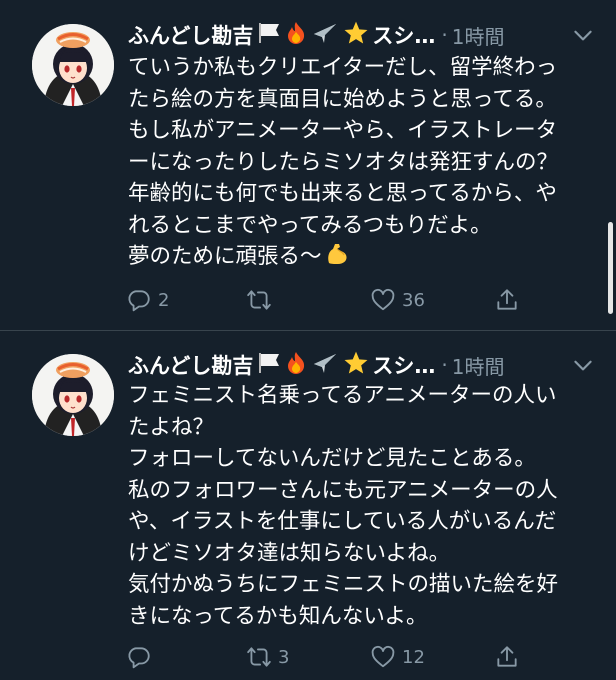 Image resolution: width=616 pixels, height=680 pixels. I want to click on like-button: 36, so click(397, 300).